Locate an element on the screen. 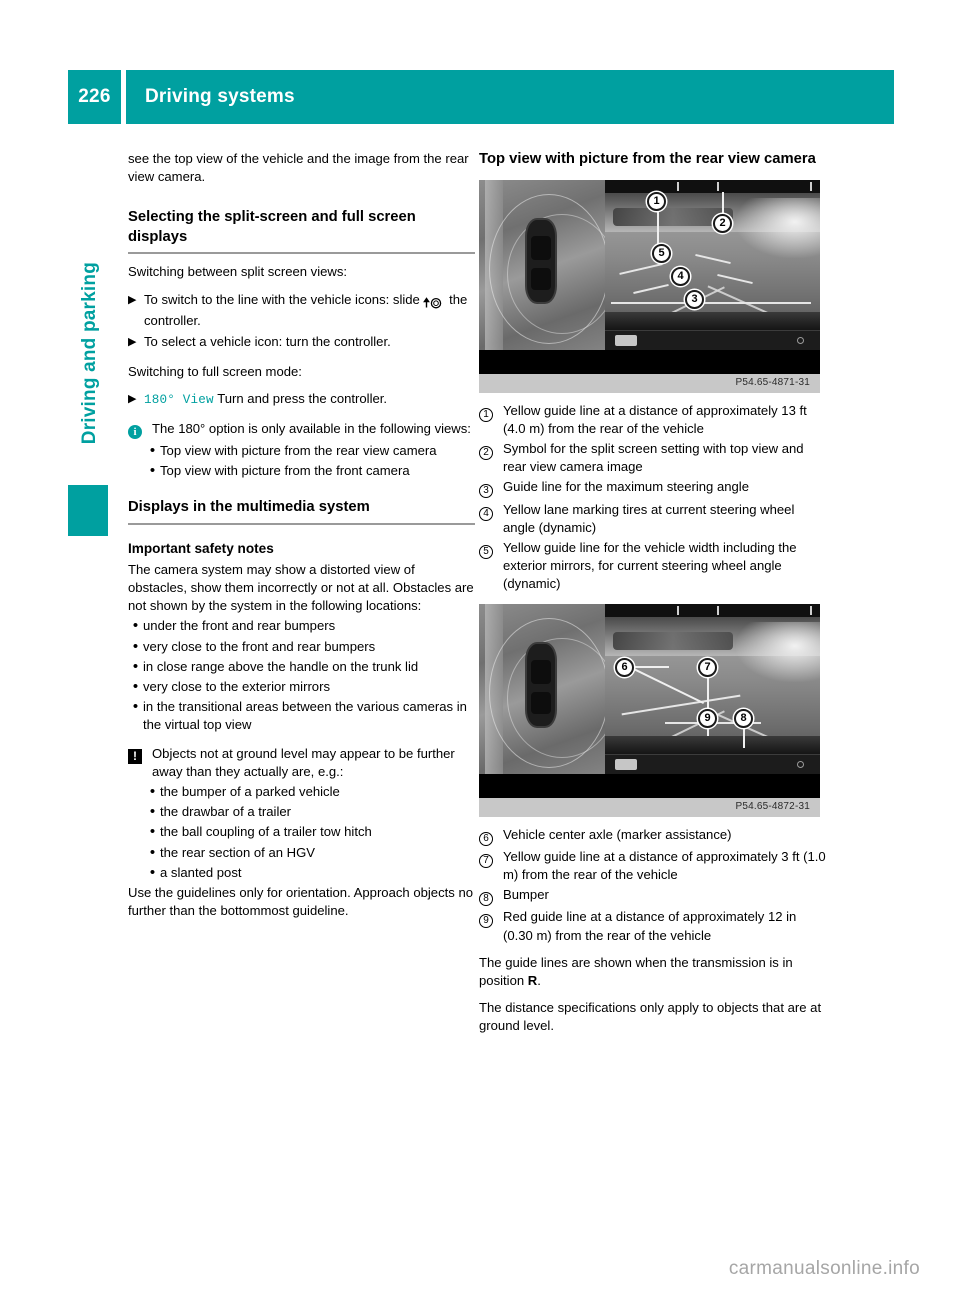  figure-caption-strip: P54.65-4871-31 is located at coordinates (649, 383).